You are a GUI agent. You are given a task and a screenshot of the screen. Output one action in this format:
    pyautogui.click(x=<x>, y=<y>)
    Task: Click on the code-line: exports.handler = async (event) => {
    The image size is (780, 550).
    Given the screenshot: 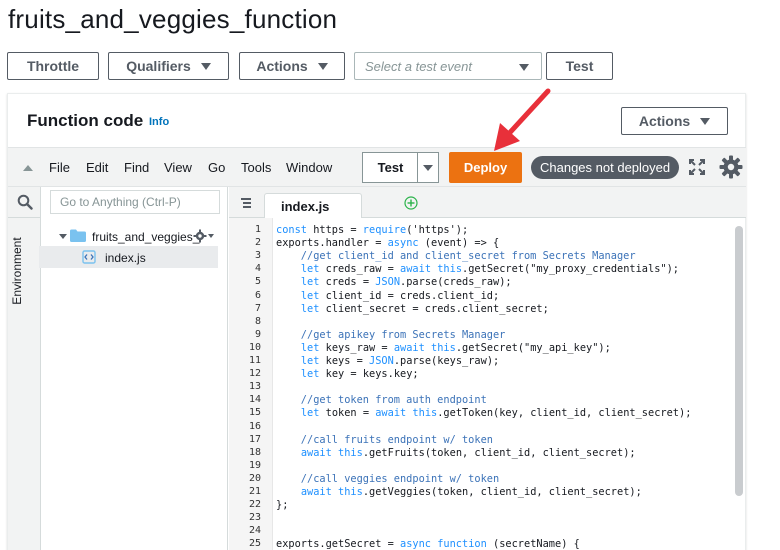 What is the action you would take?
    pyautogui.click(x=388, y=243)
    